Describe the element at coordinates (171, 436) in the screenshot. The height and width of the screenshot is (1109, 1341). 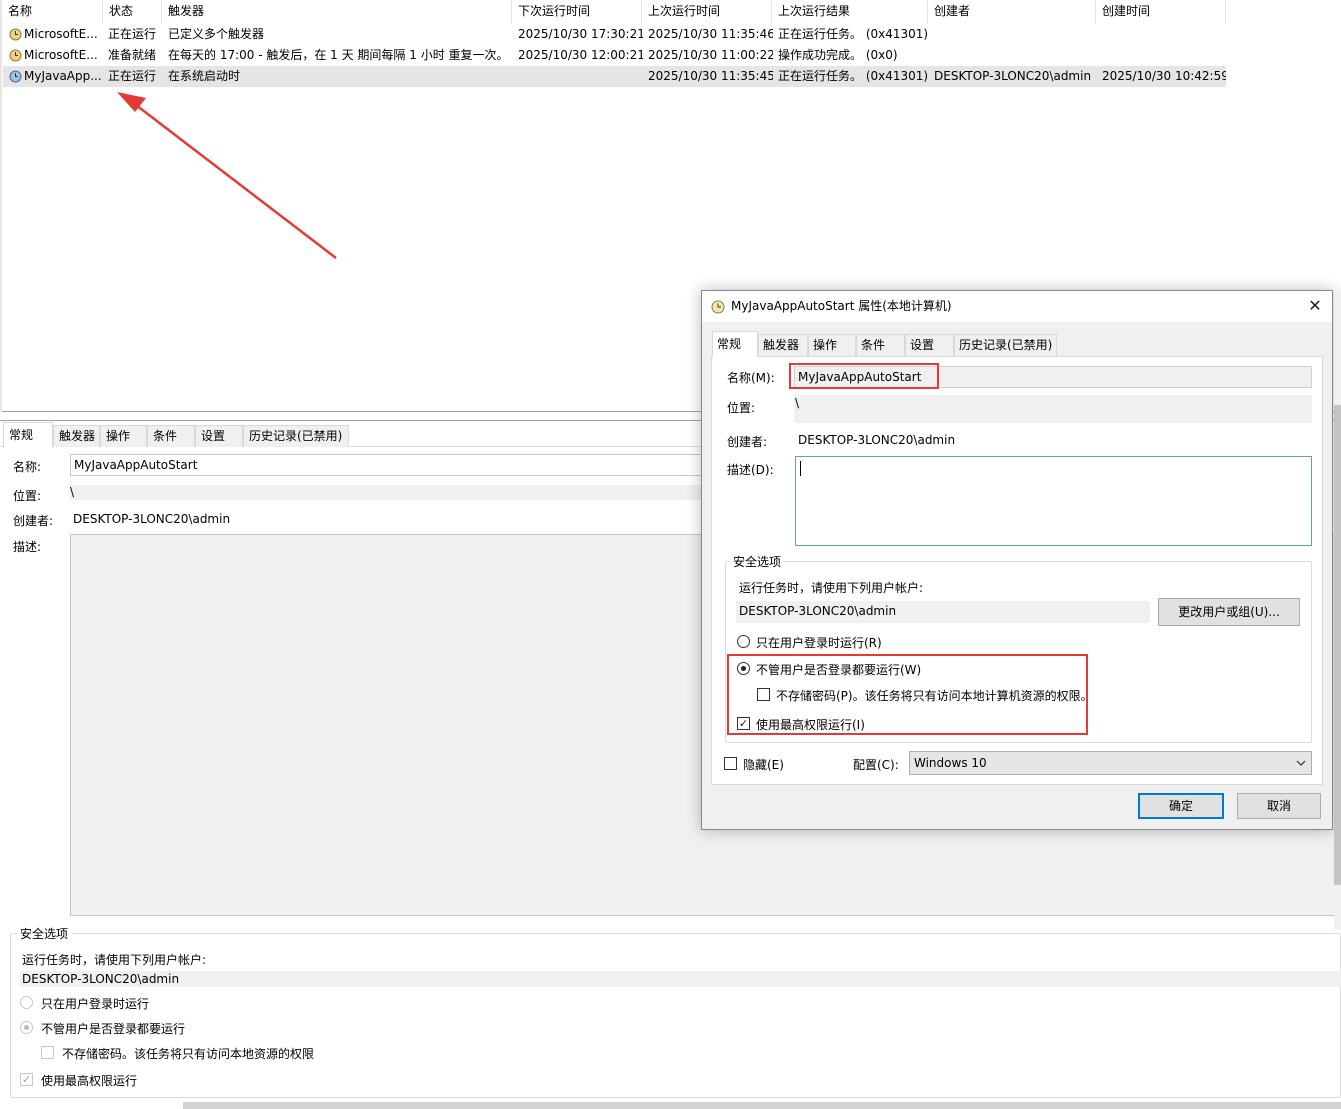
I see `details-tab-conditions: 条件` at that location.